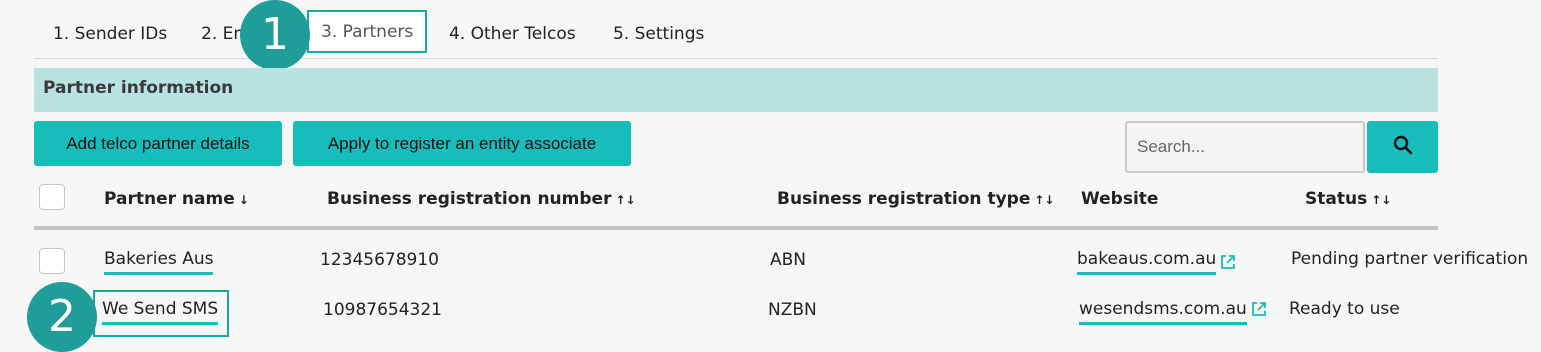 The height and width of the screenshot is (352, 1541). What do you see at coordinates (367, 31) in the screenshot?
I see `tab-partners: 3. Partners` at bounding box center [367, 31].